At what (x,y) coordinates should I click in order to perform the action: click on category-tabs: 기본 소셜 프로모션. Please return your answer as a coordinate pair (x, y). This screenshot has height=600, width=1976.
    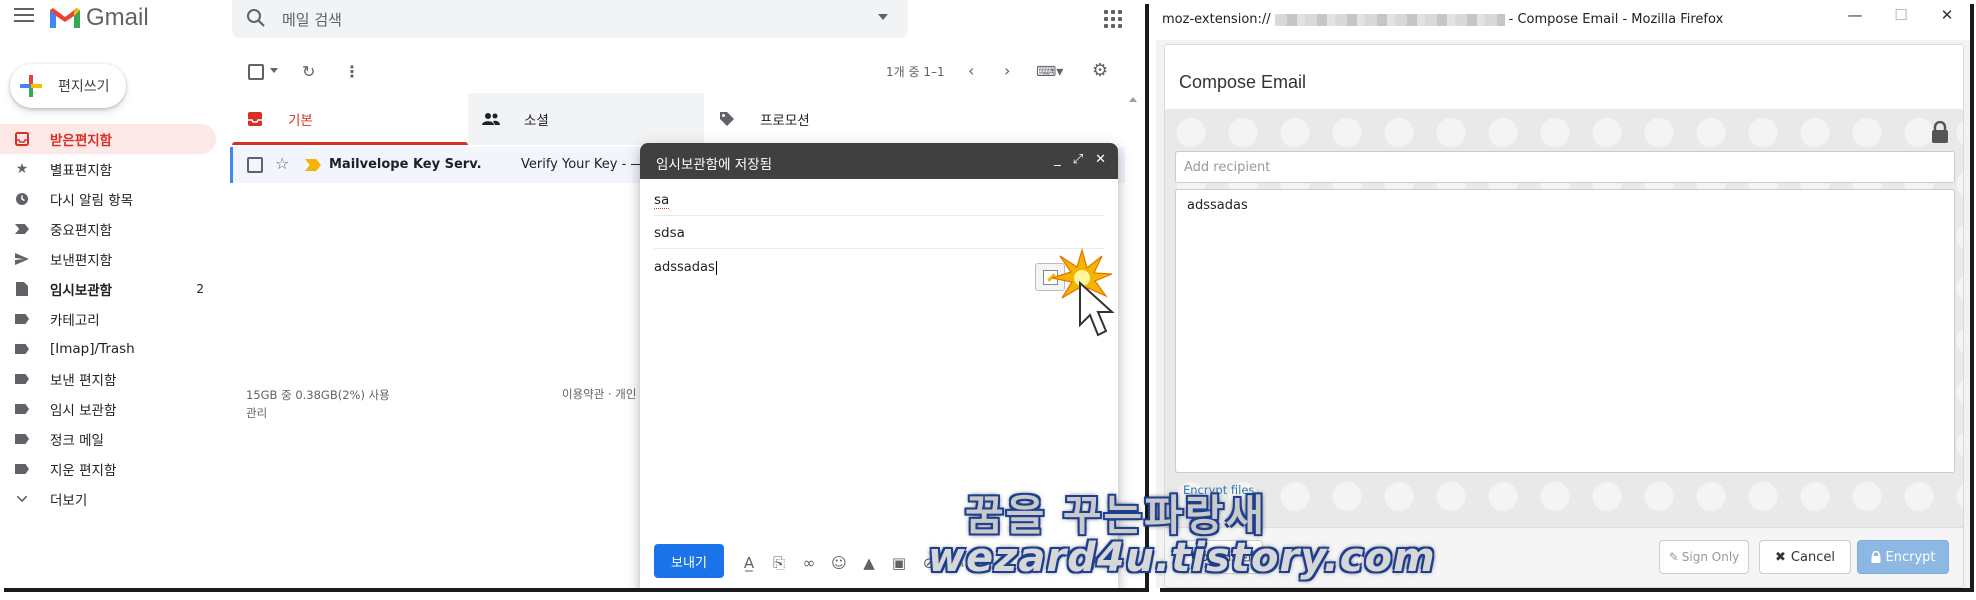
    Looking at the image, I should click on (678, 119).